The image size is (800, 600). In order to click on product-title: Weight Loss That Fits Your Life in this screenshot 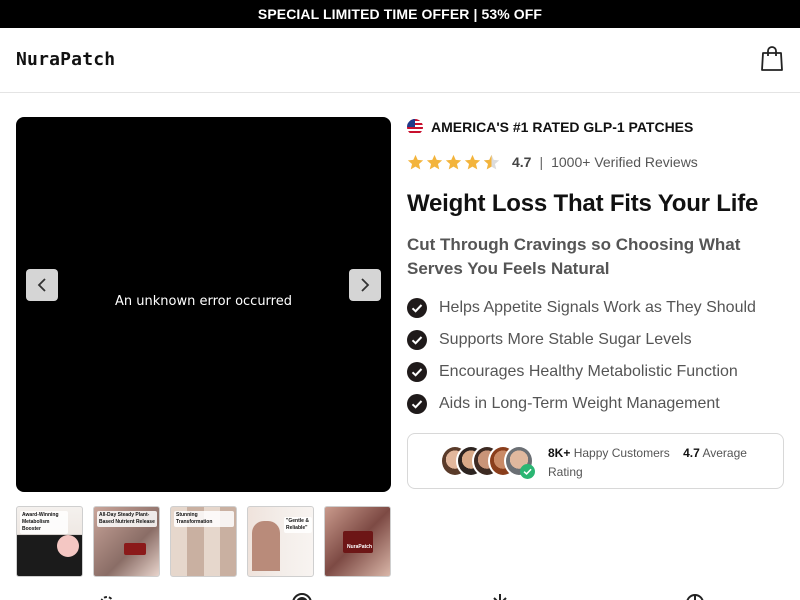, I will do `click(583, 203)`.